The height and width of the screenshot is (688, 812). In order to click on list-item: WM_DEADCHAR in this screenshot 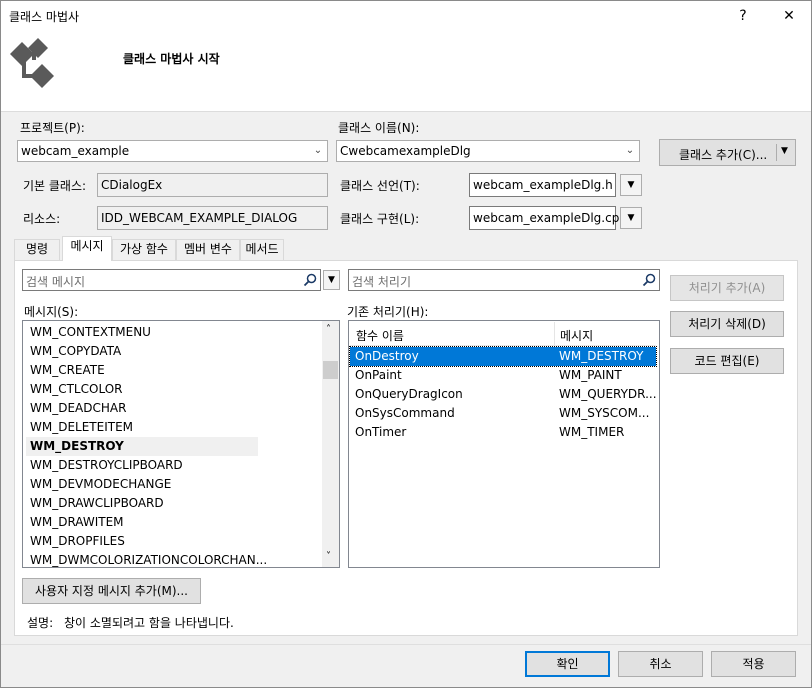, I will do `click(78, 408)`.